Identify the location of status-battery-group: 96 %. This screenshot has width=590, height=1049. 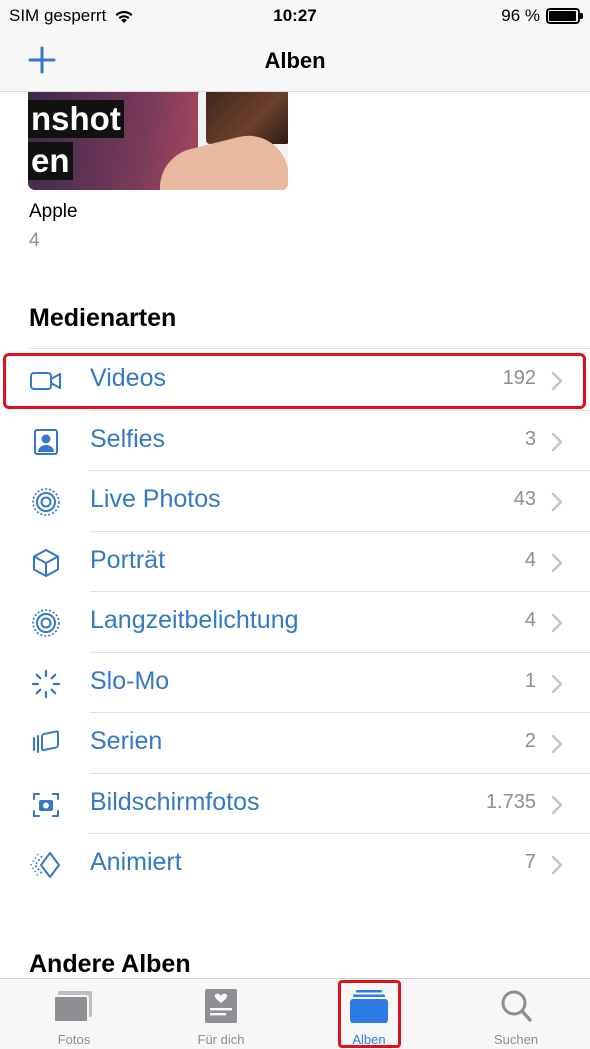
(542, 16).